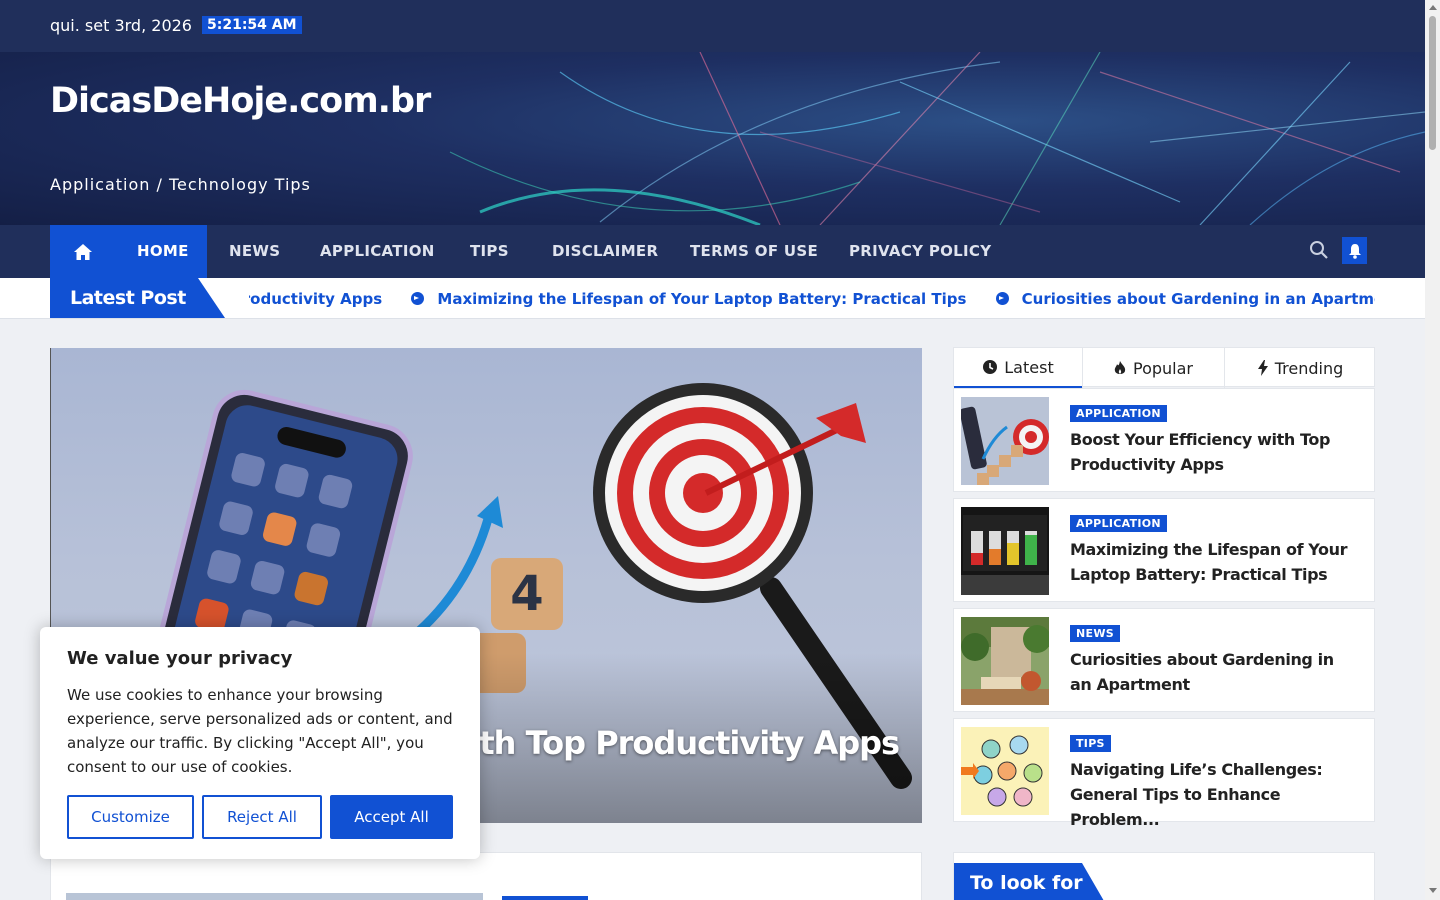 The image size is (1440, 900). What do you see at coordinates (180, 658) in the screenshot?
I see `cookie-heading: We value your privacy` at bounding box center [180, 658].